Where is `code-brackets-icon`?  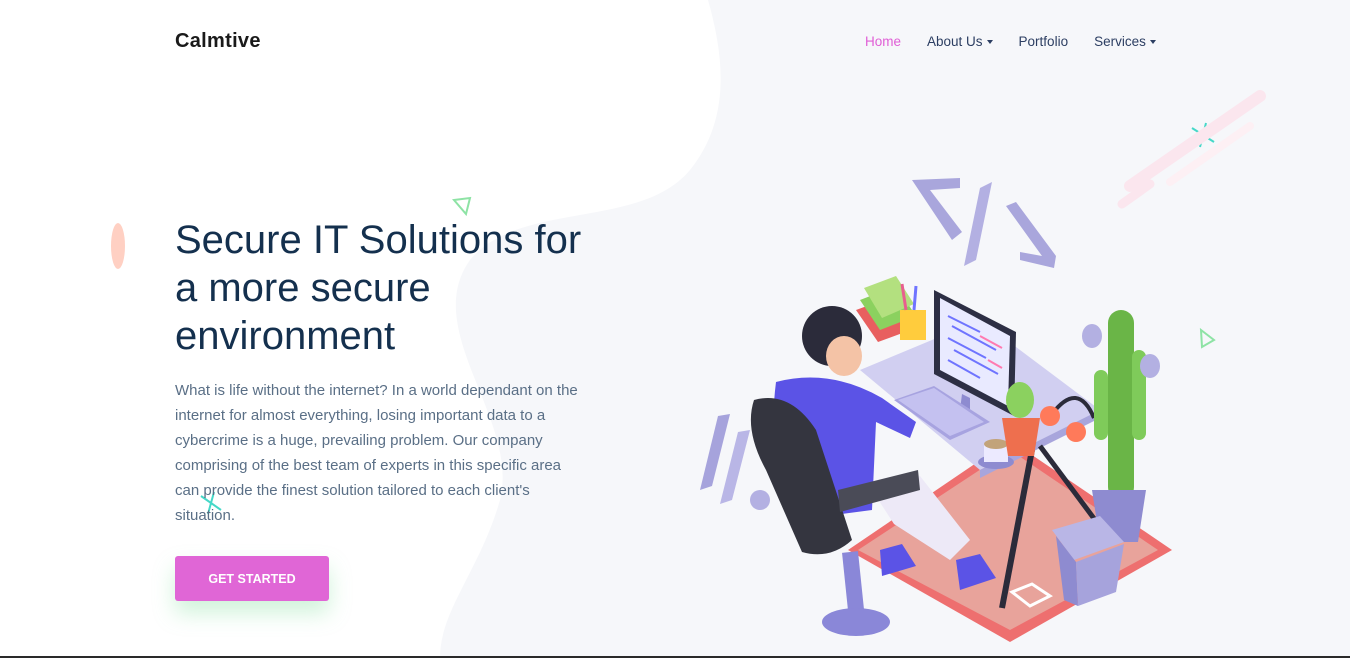 code-brackets-icon is located at coordinates (984, 223).